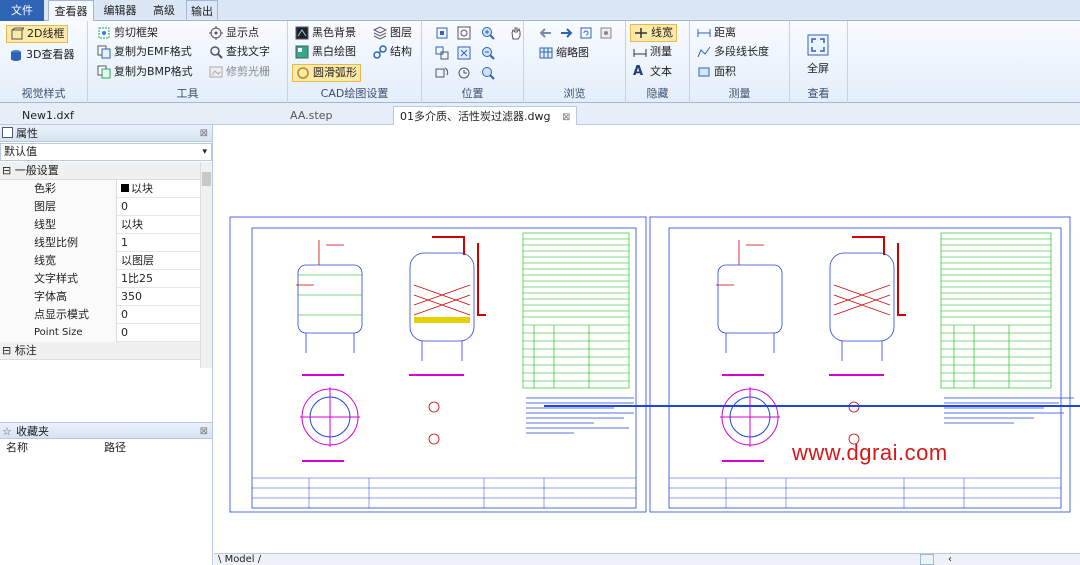  What do you see at coordinates (566, 117) in the screenshot?
I see `close-tab-icon: ⊠` at bounding box center [566, 117].